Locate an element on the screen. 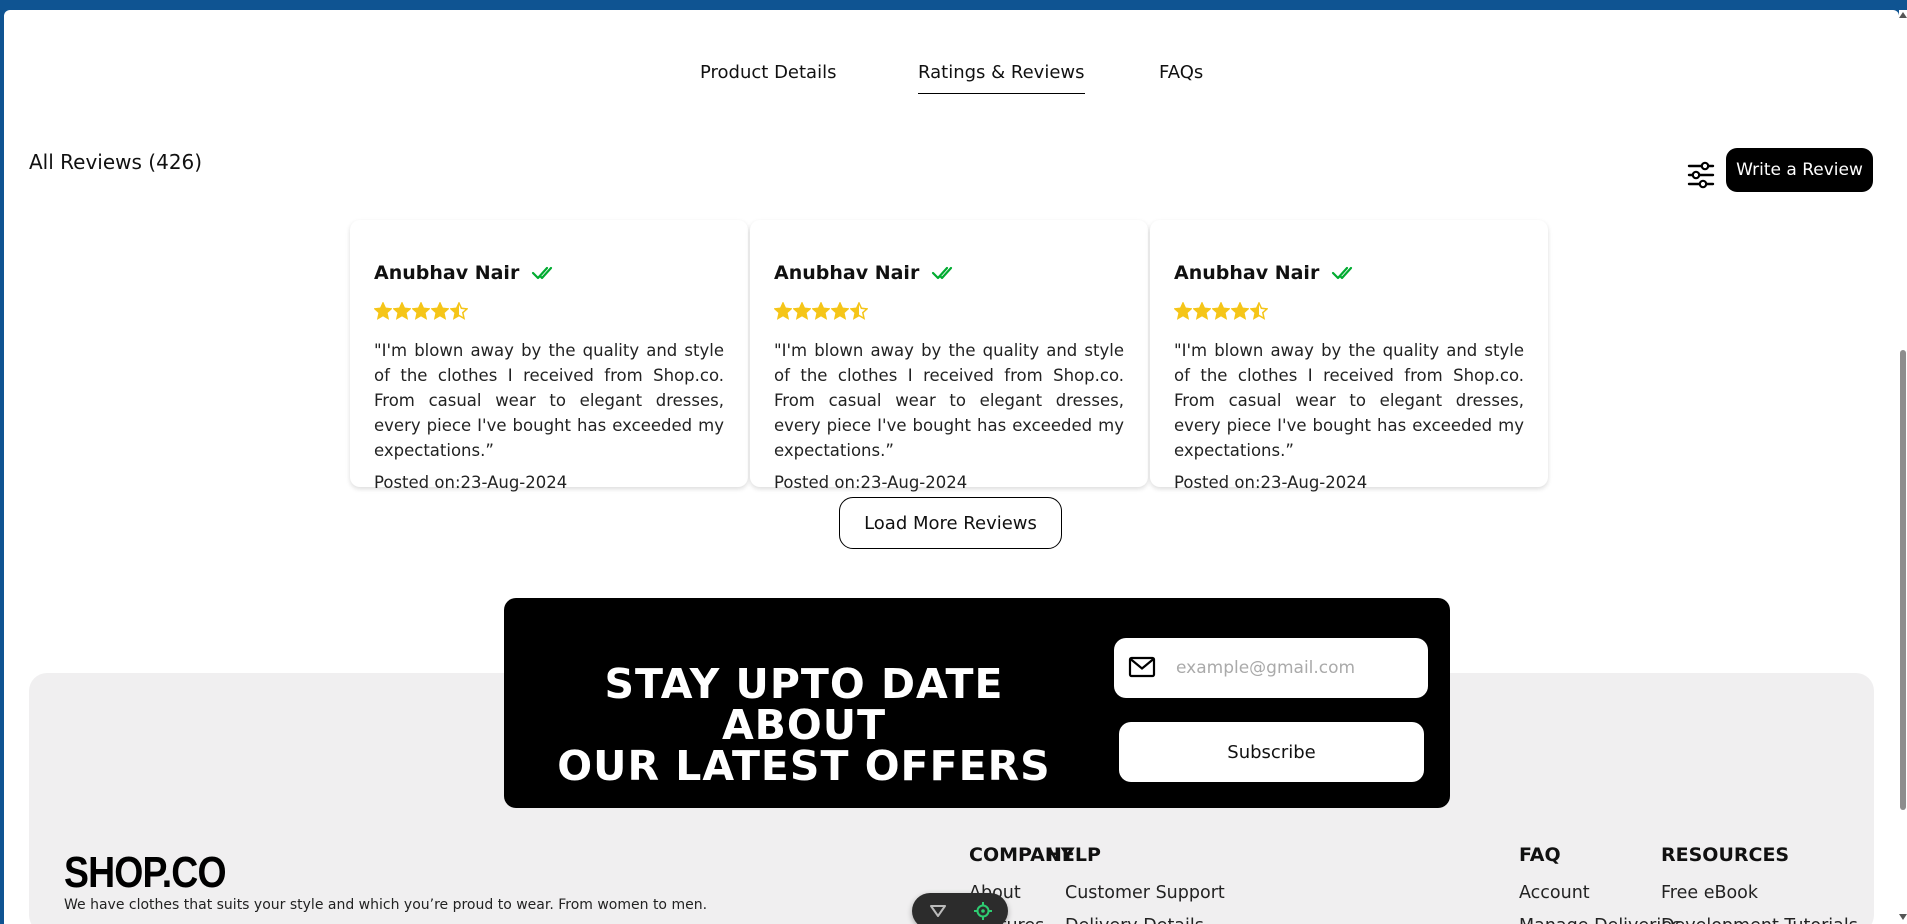 This screenshot has height=924, width=1907. scrollbar-thumb is located at coordinates (1903, 580).